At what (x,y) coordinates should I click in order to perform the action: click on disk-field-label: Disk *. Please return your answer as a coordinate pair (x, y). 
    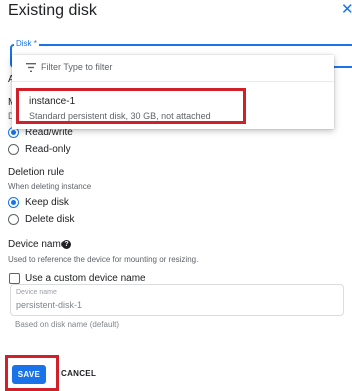
    Looking at the image, I should click on (26, 44).